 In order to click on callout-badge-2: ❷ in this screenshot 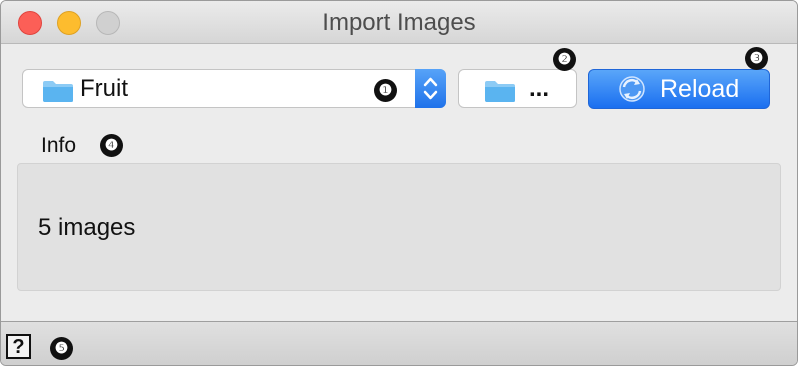, I will do `click(564, 59)`.